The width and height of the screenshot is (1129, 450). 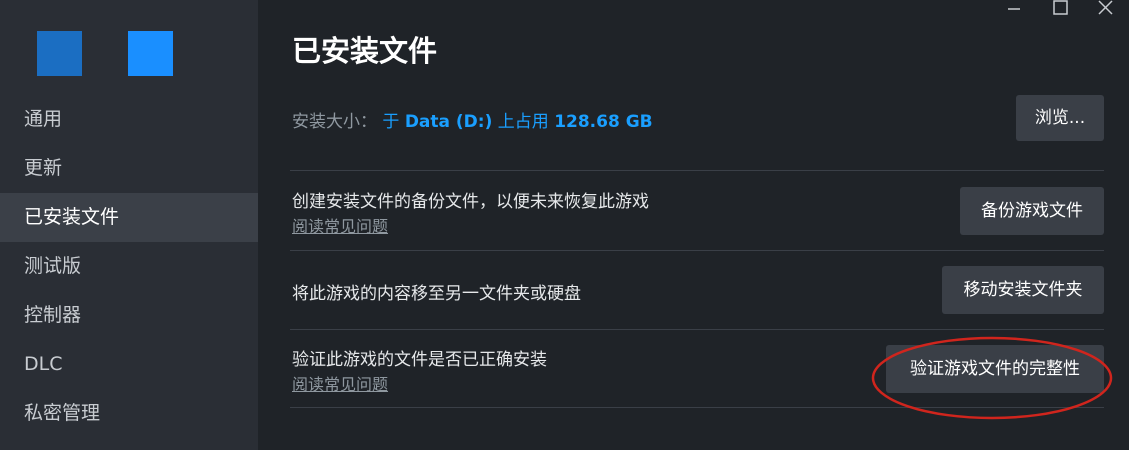 What do you see at coordinates (393, 122) in the screenshot?
I see `install-location-prefix: 于` at bounding box center [393, 122].